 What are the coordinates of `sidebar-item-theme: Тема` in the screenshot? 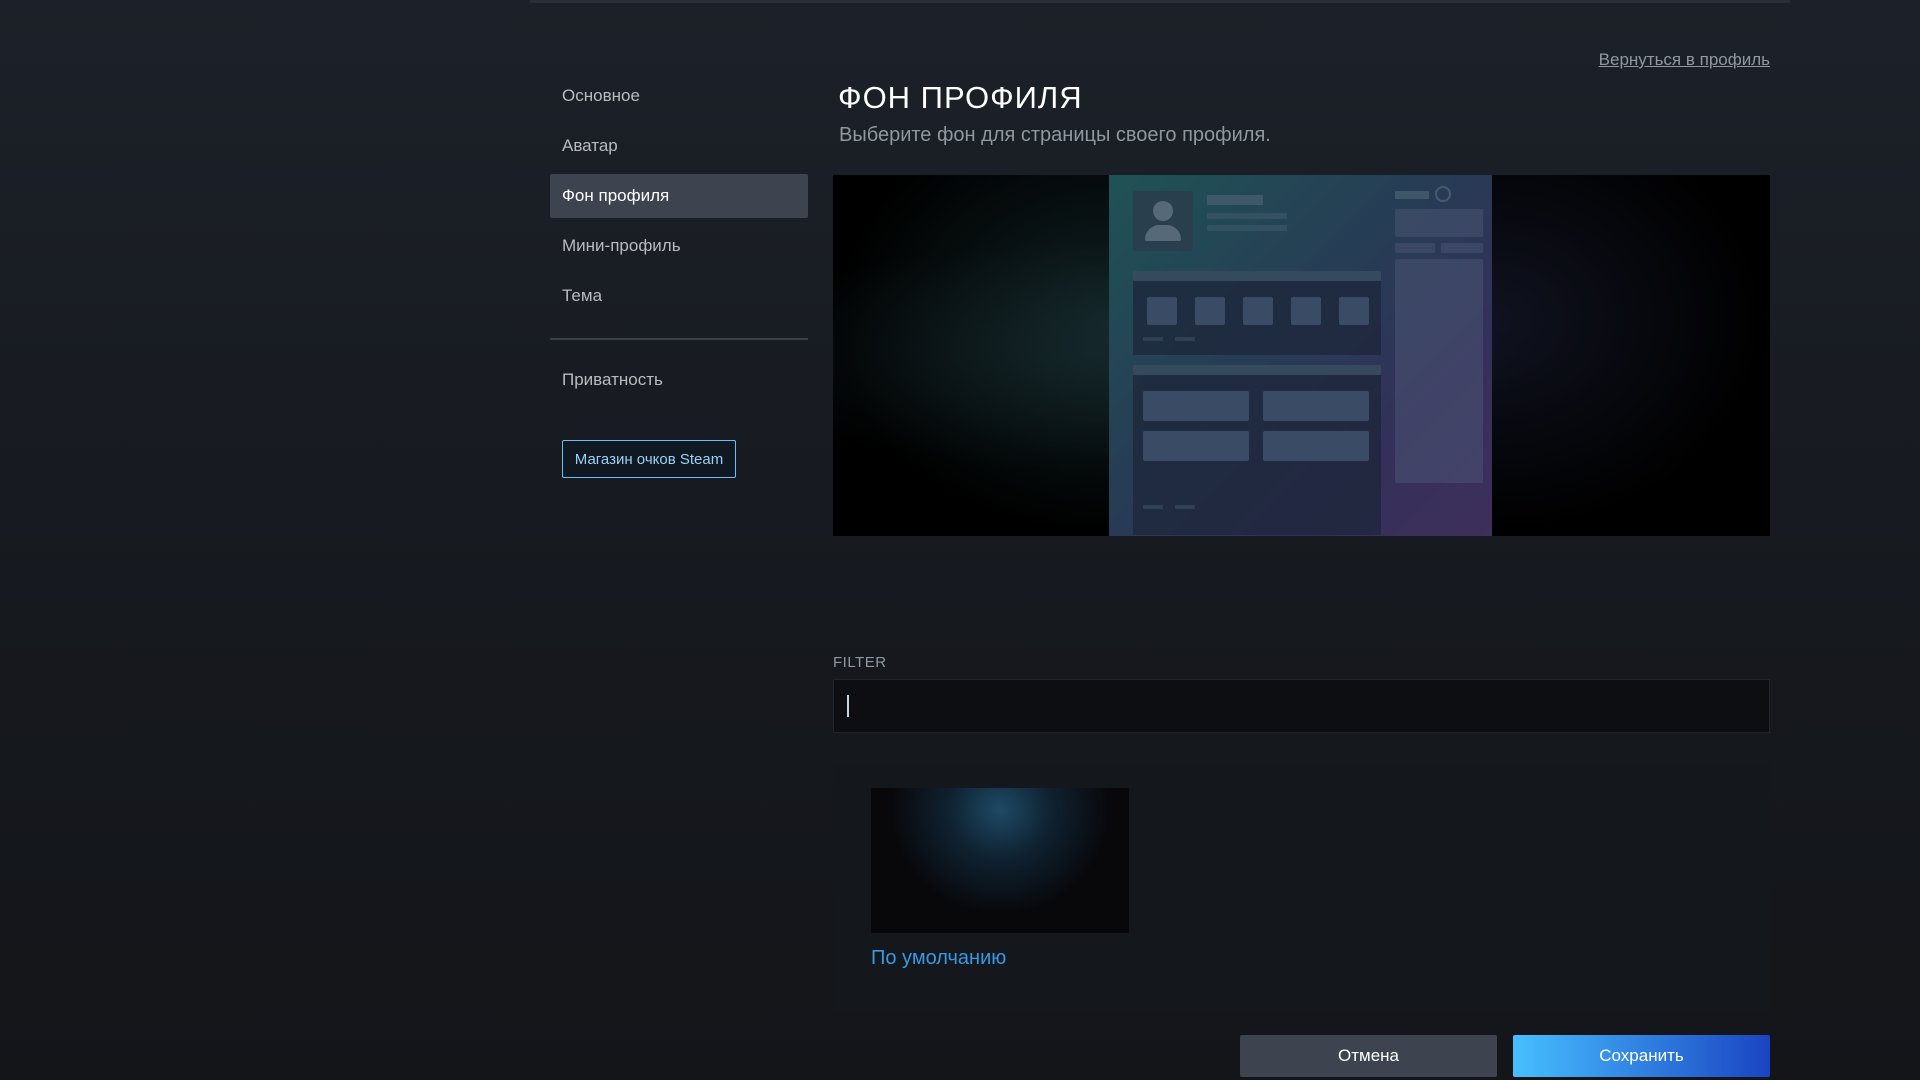 It's located at (679, 296).